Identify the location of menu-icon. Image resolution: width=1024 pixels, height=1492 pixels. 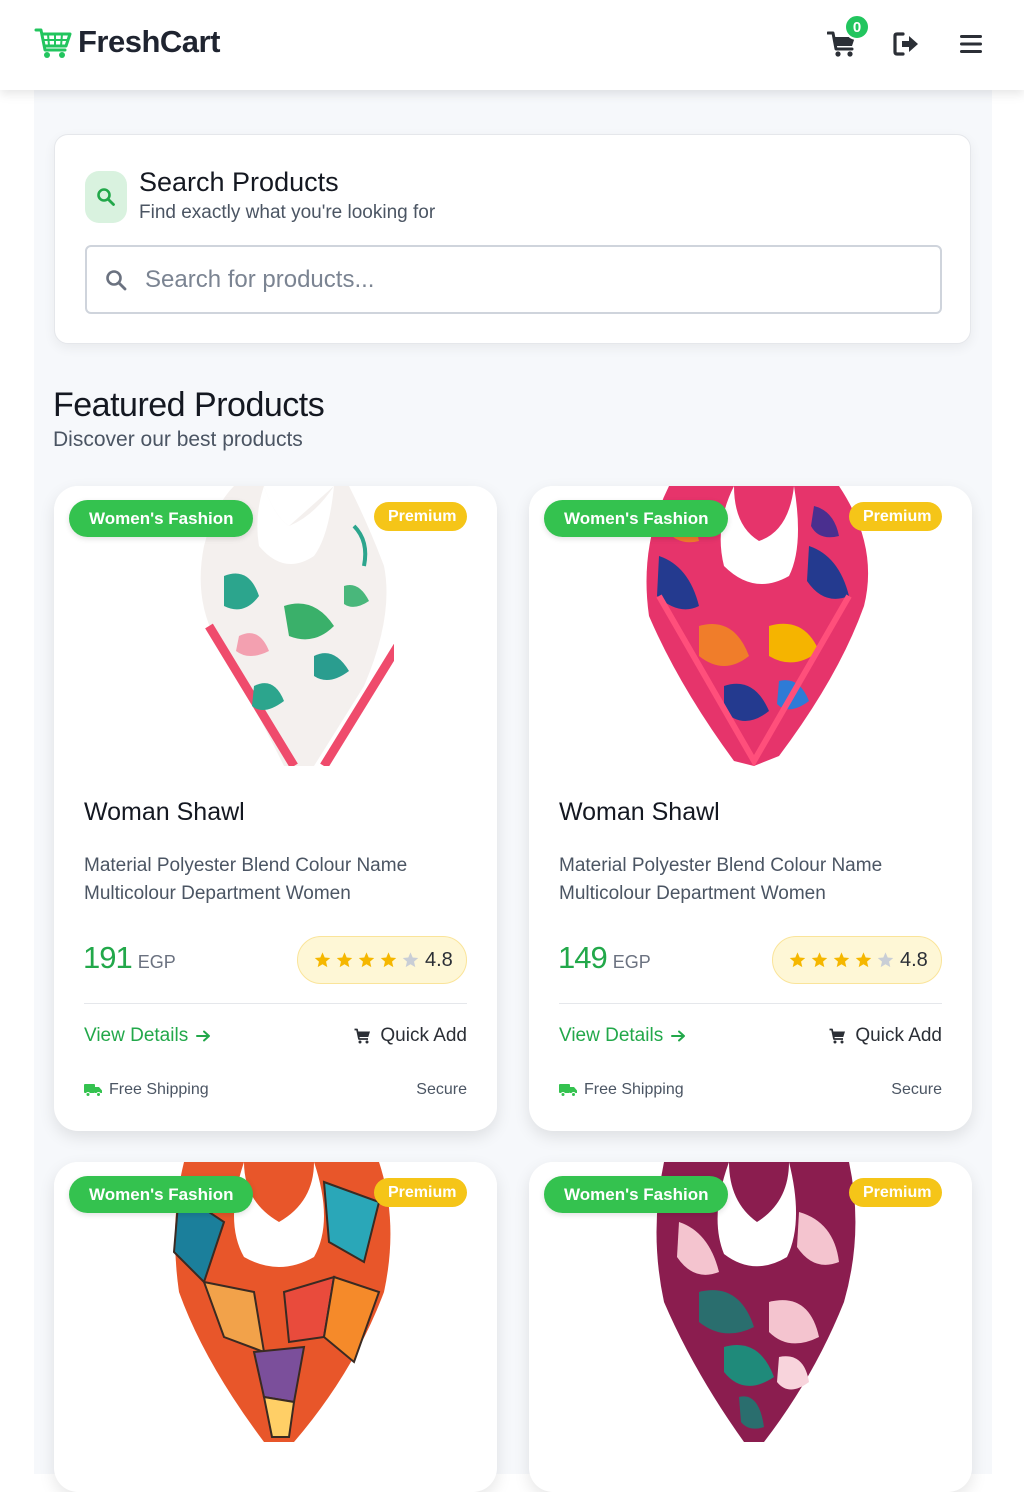
(971, 44).